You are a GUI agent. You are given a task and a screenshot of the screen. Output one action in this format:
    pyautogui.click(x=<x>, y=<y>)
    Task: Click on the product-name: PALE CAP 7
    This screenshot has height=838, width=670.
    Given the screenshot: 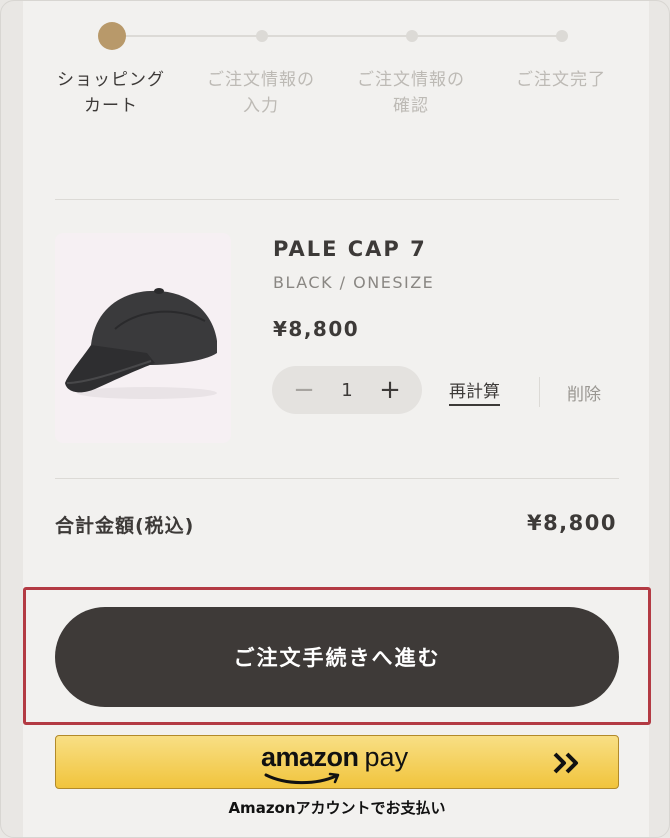 What is the action you would take?
    pyautogui.click(x=350, y=249)
    